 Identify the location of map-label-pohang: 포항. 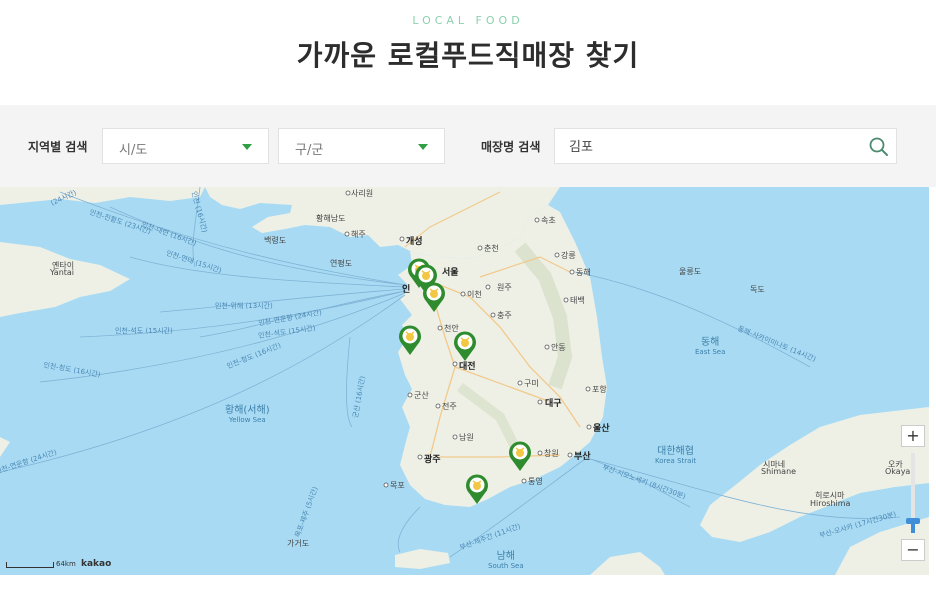
(599, 389).